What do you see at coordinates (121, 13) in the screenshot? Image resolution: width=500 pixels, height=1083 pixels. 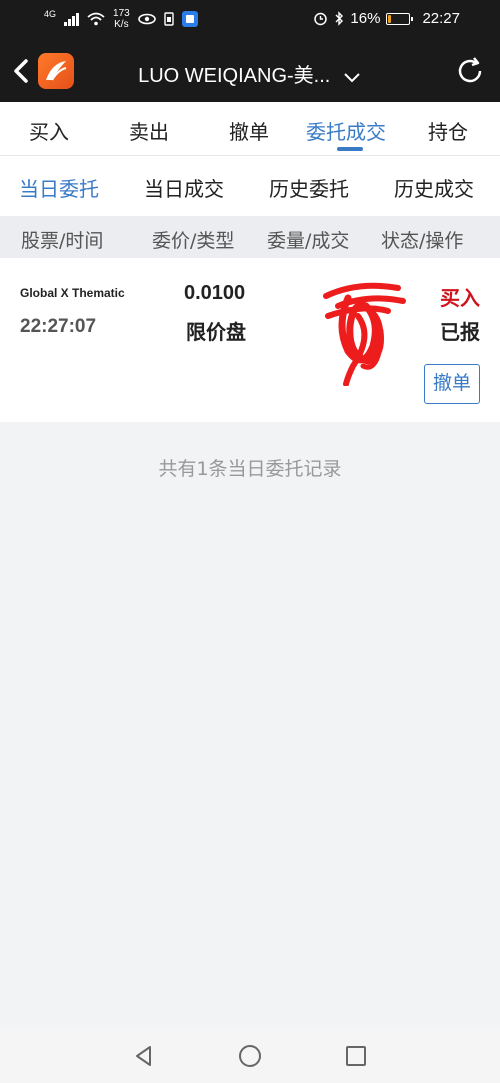 I see `speed-value: 173` at bounding box center [121, 13].